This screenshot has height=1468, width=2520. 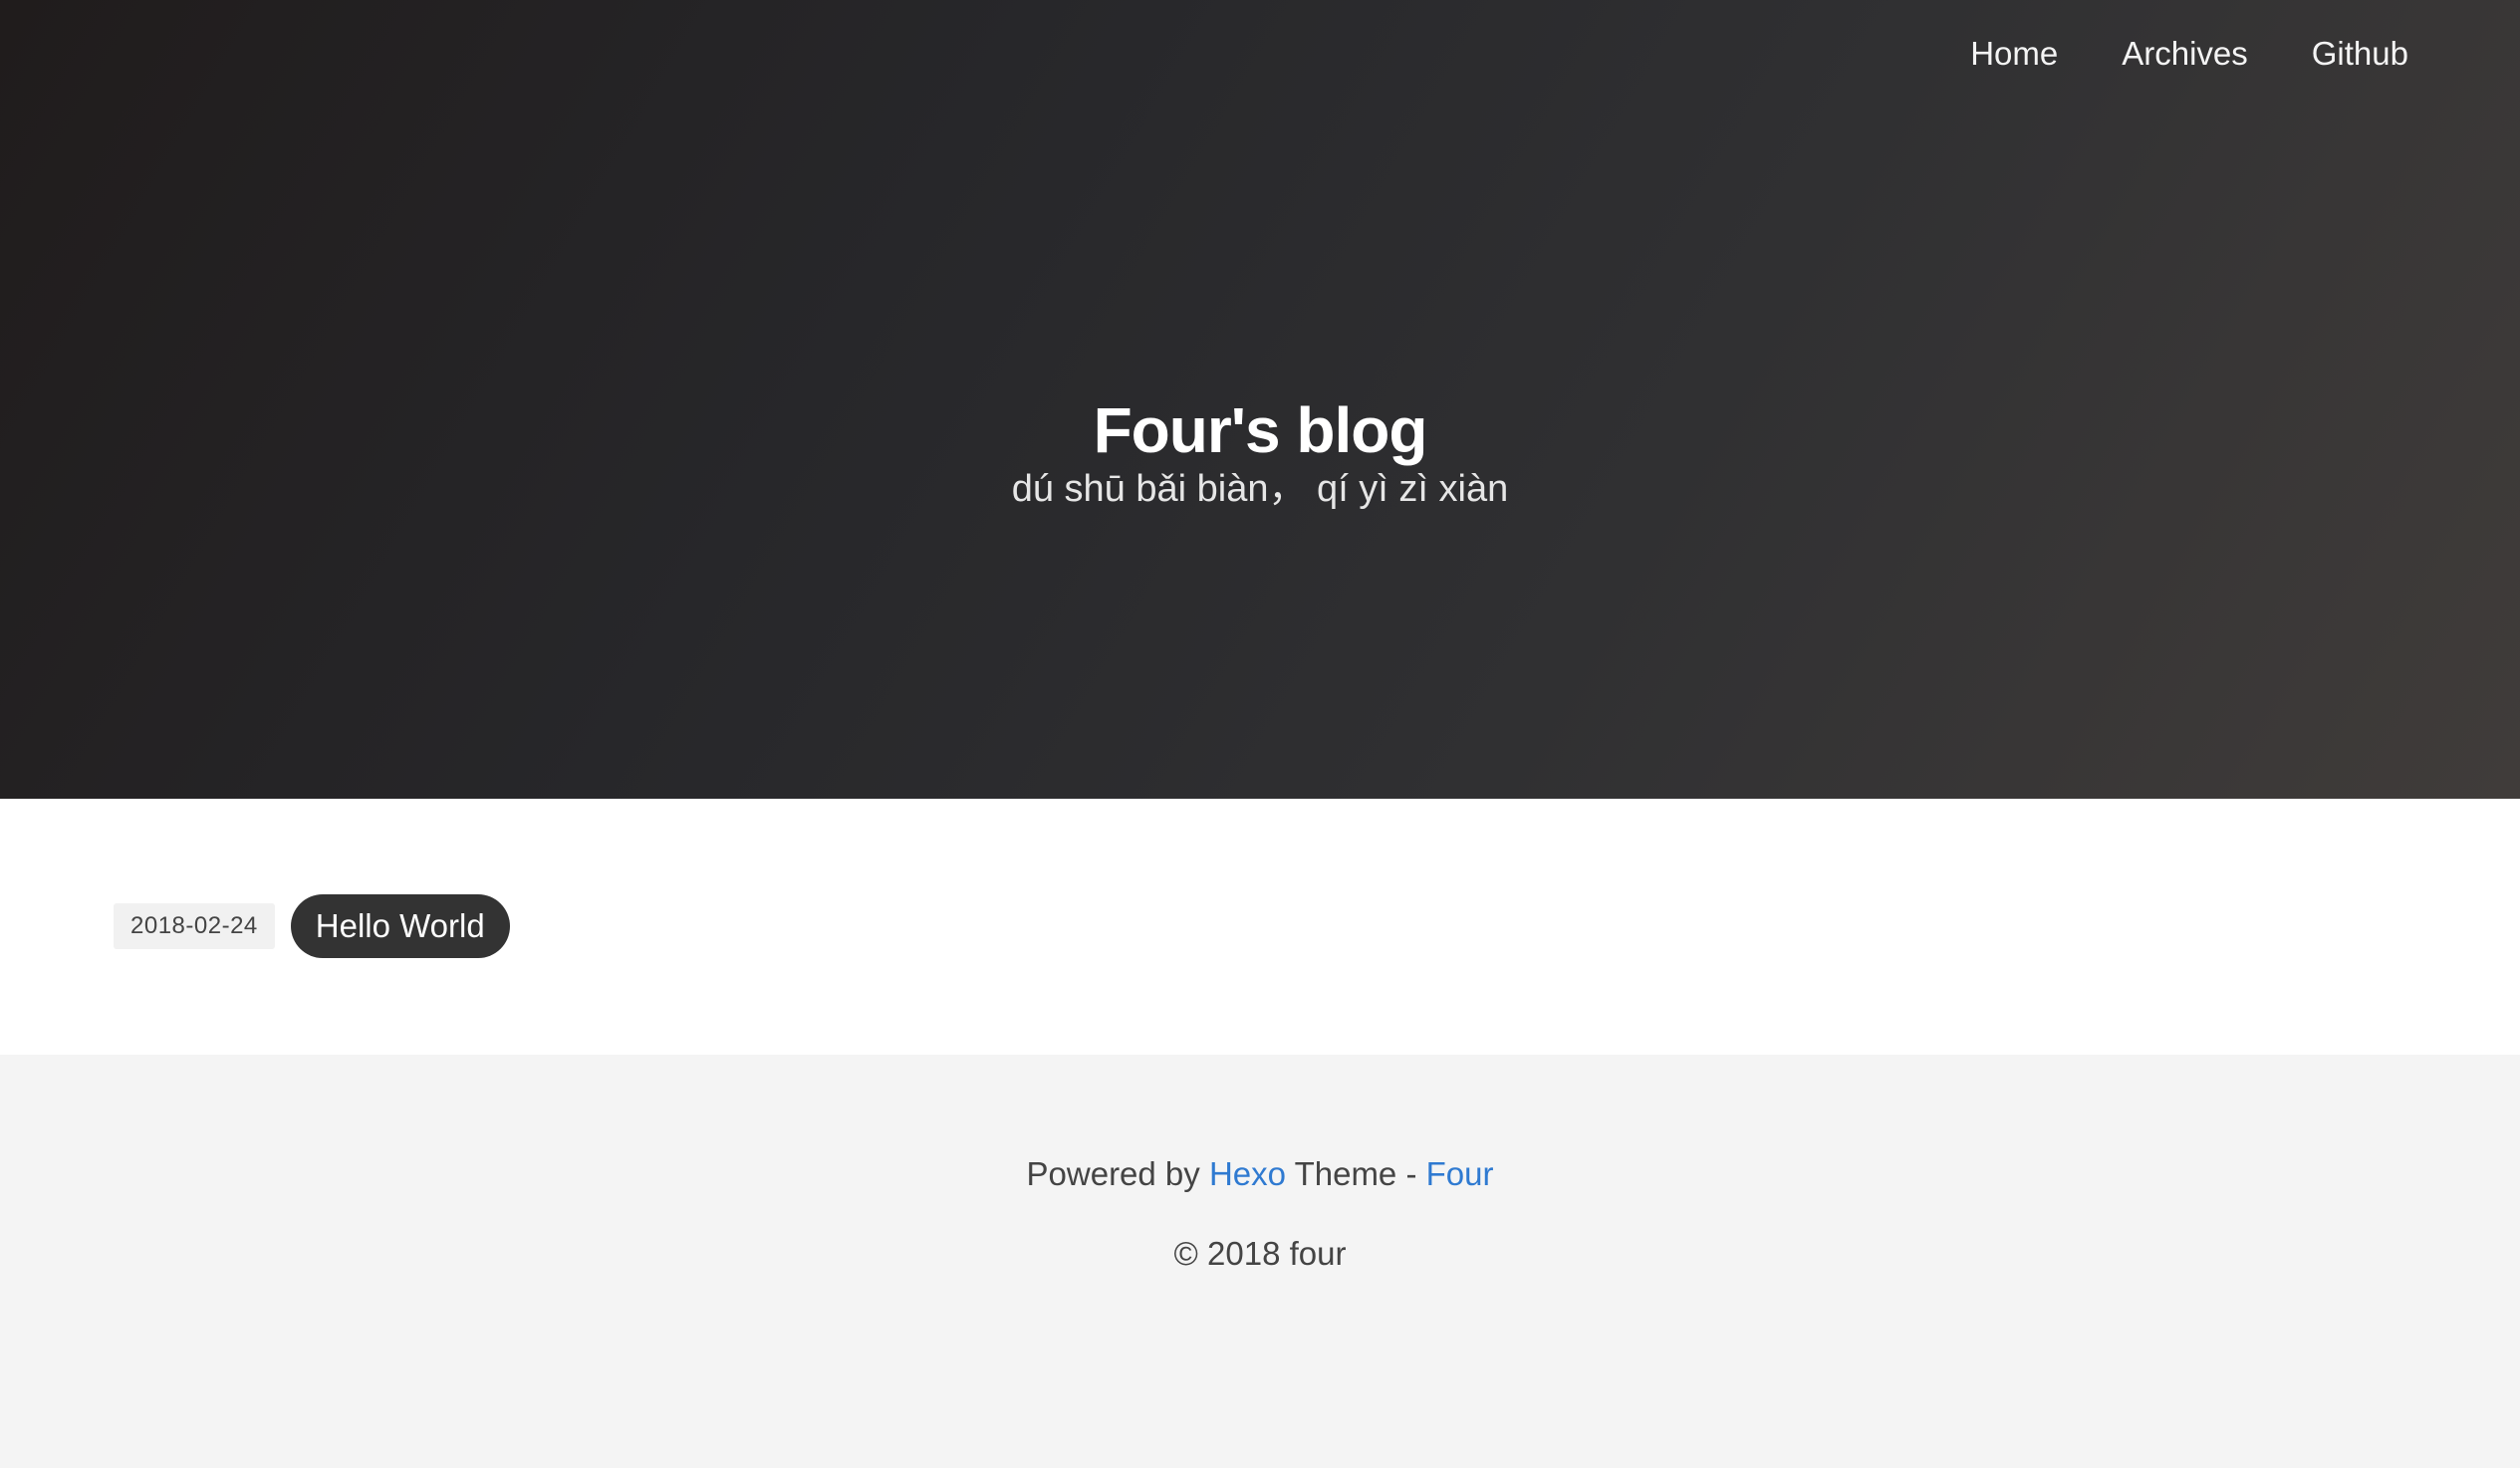 I want to click on four-theme-link: Four, so click(x=1460, y=1173).